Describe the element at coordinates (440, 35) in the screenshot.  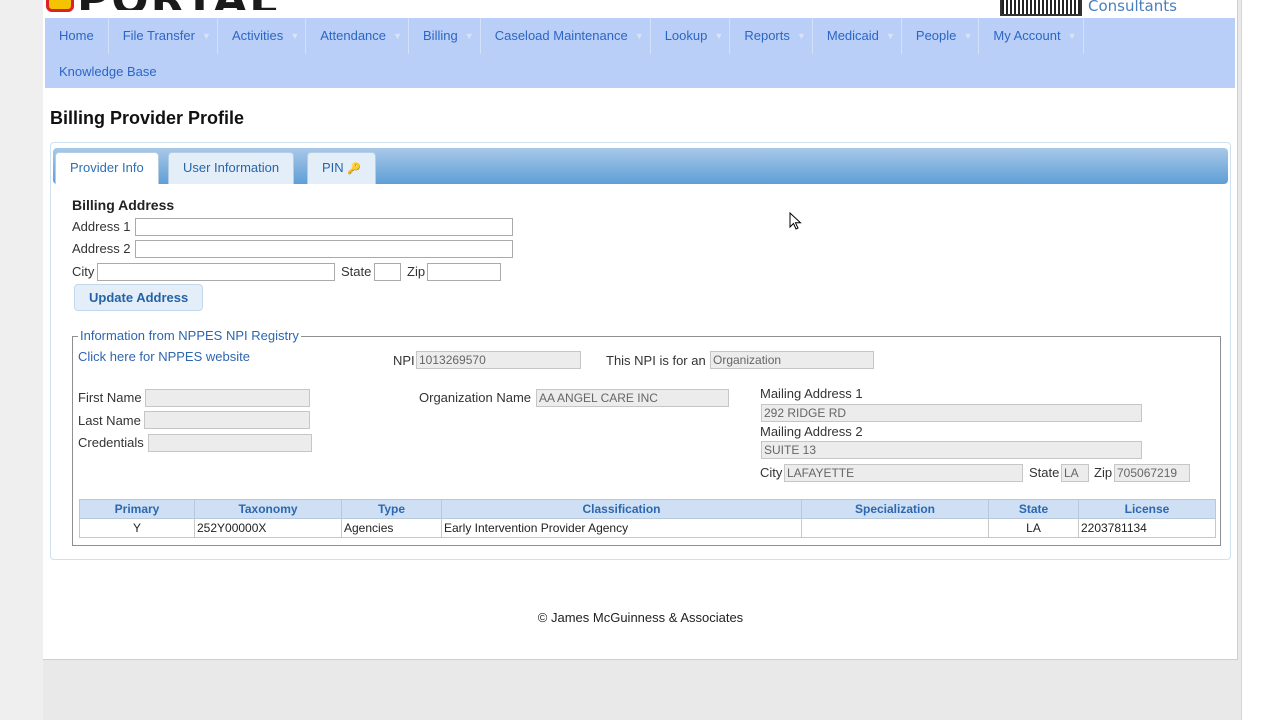
I see `nav-label: Billing` at that location.